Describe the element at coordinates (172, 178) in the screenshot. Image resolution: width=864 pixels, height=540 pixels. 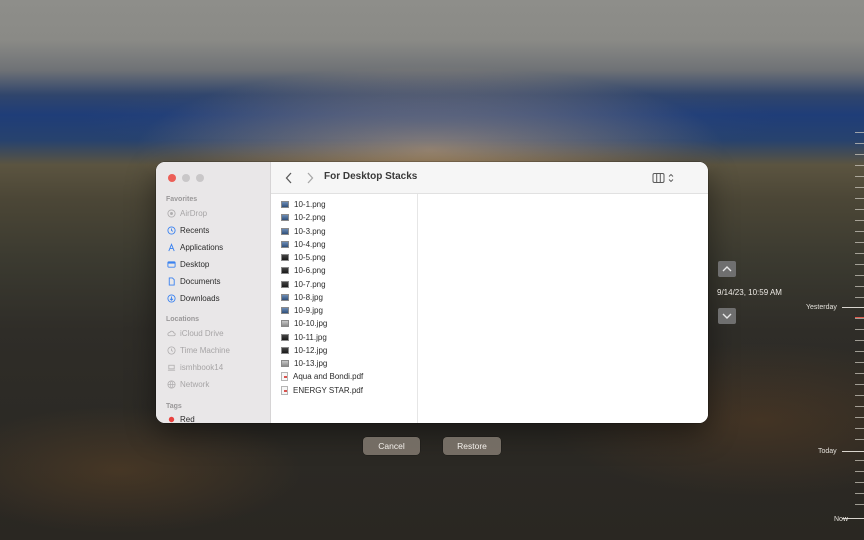
I see `close-button` at that location.